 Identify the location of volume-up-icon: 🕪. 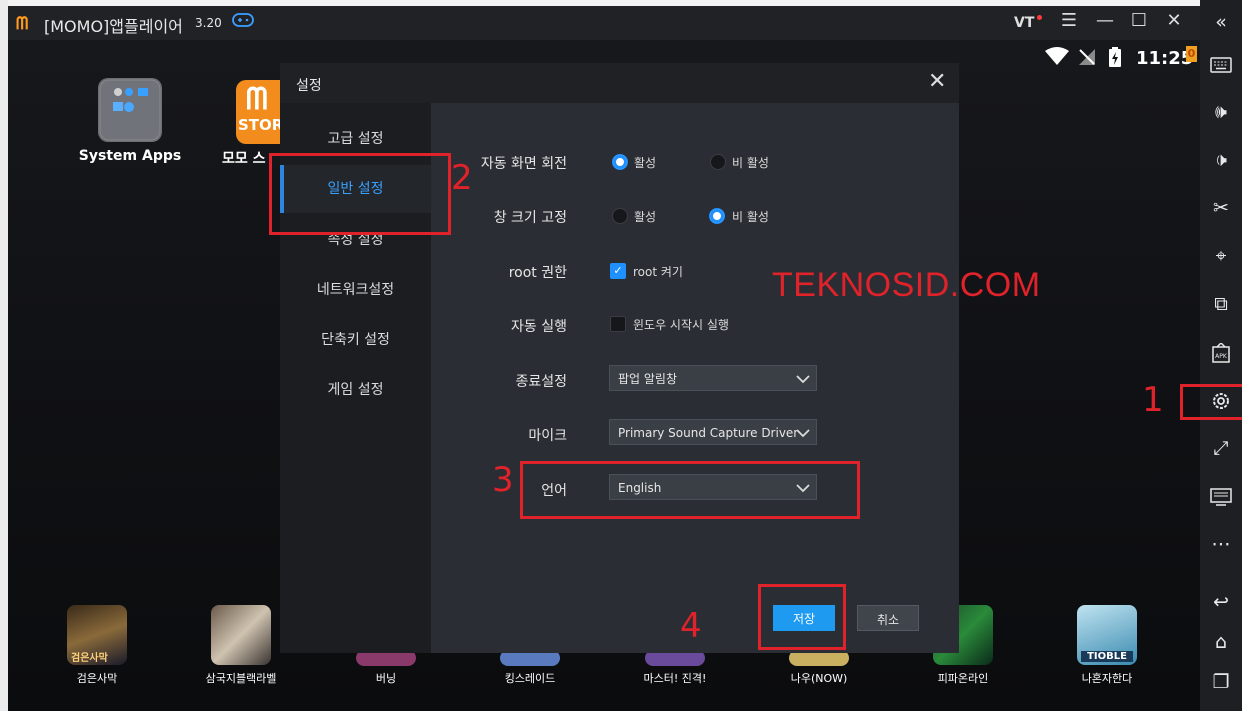
(1221, 112).